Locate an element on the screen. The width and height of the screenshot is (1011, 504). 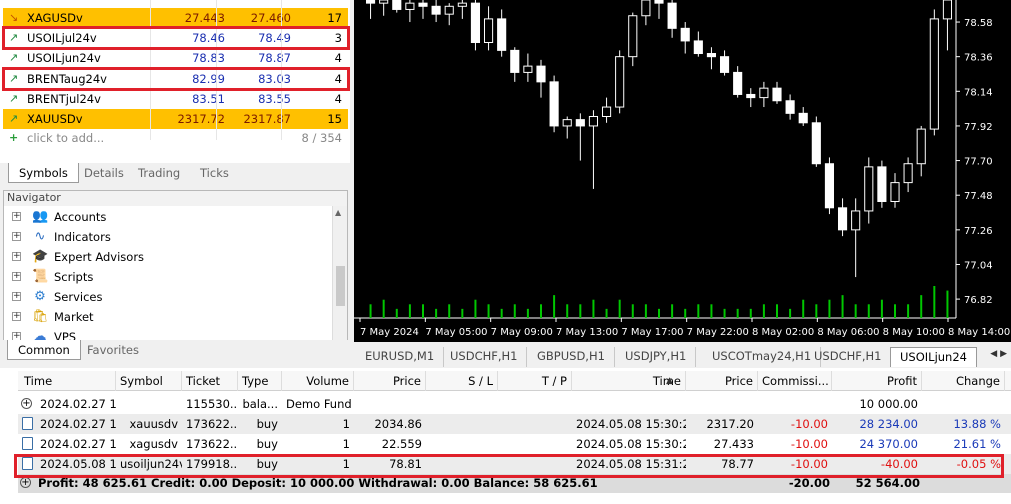
scroll-up-icon: ▲ is located at coordinates (338, 212).